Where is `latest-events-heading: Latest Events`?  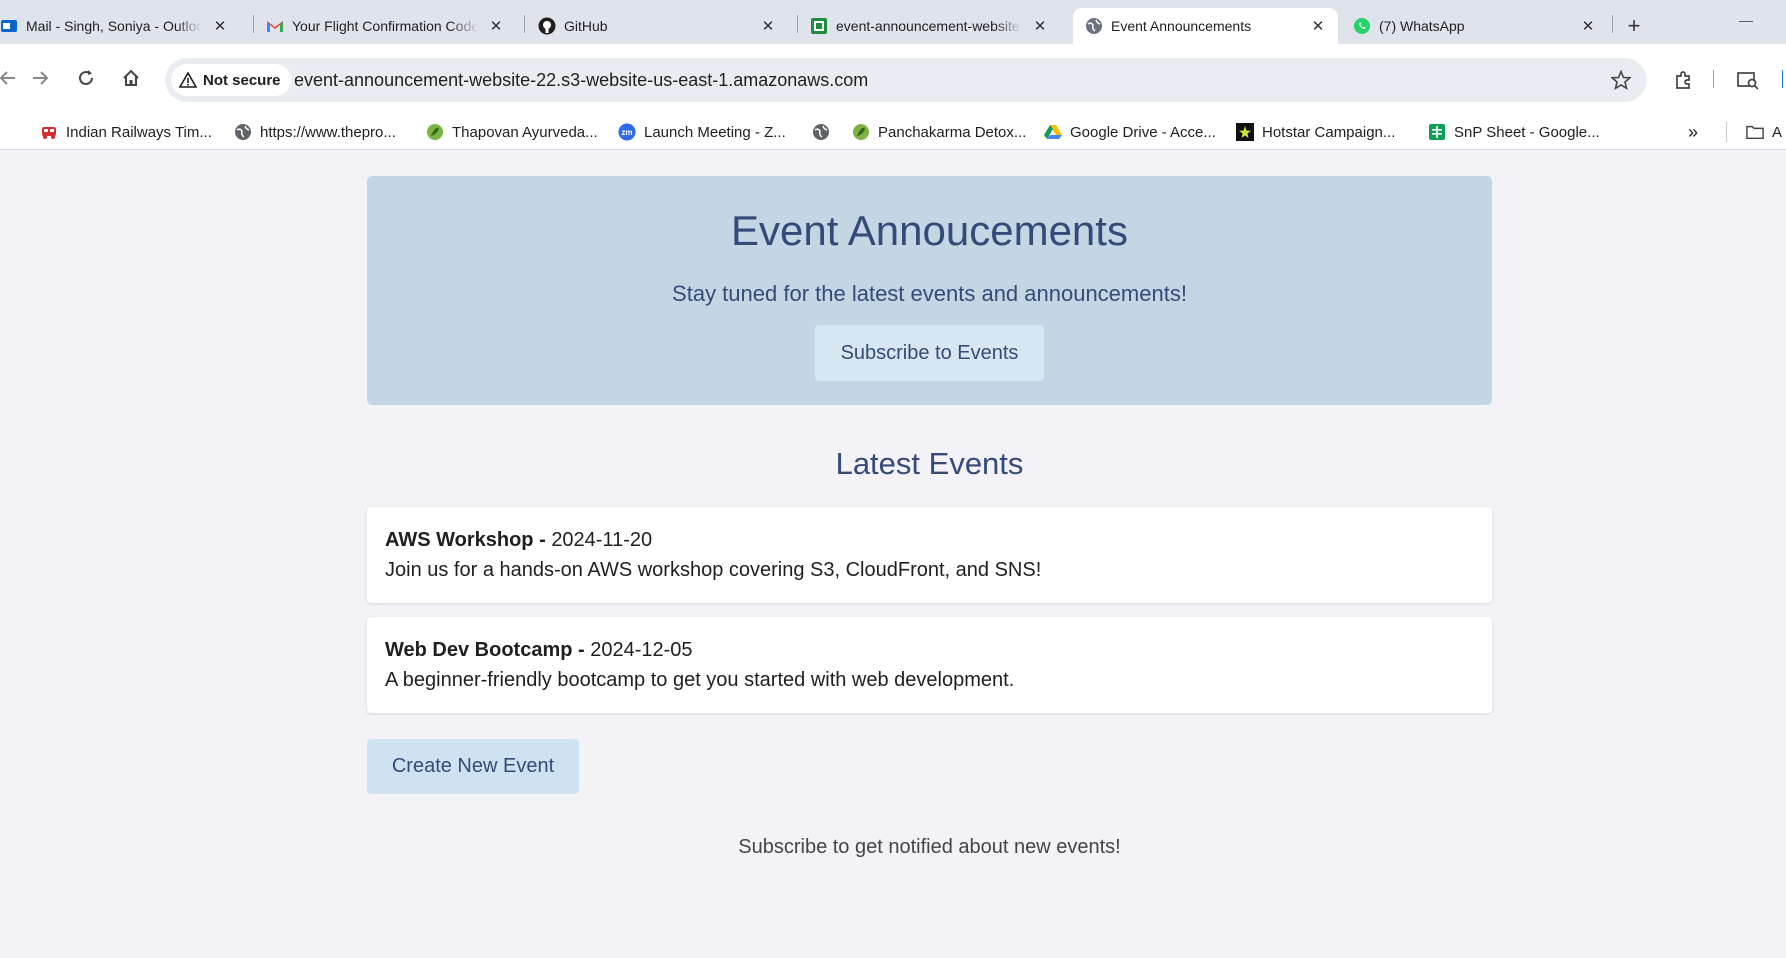 latest-events-heading: Latest Events is located at coordinates (929, 463).